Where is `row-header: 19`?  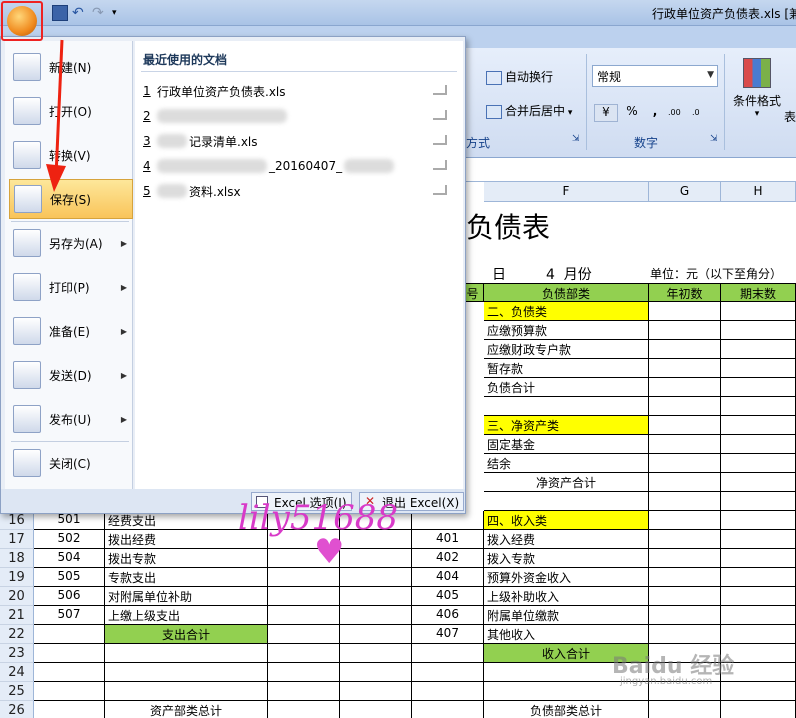
row-header: 19 is located at coordinates (17, 577).